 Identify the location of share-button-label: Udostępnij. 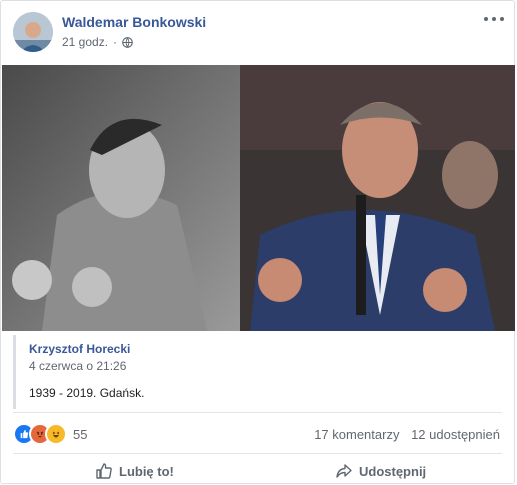
(393, 471).